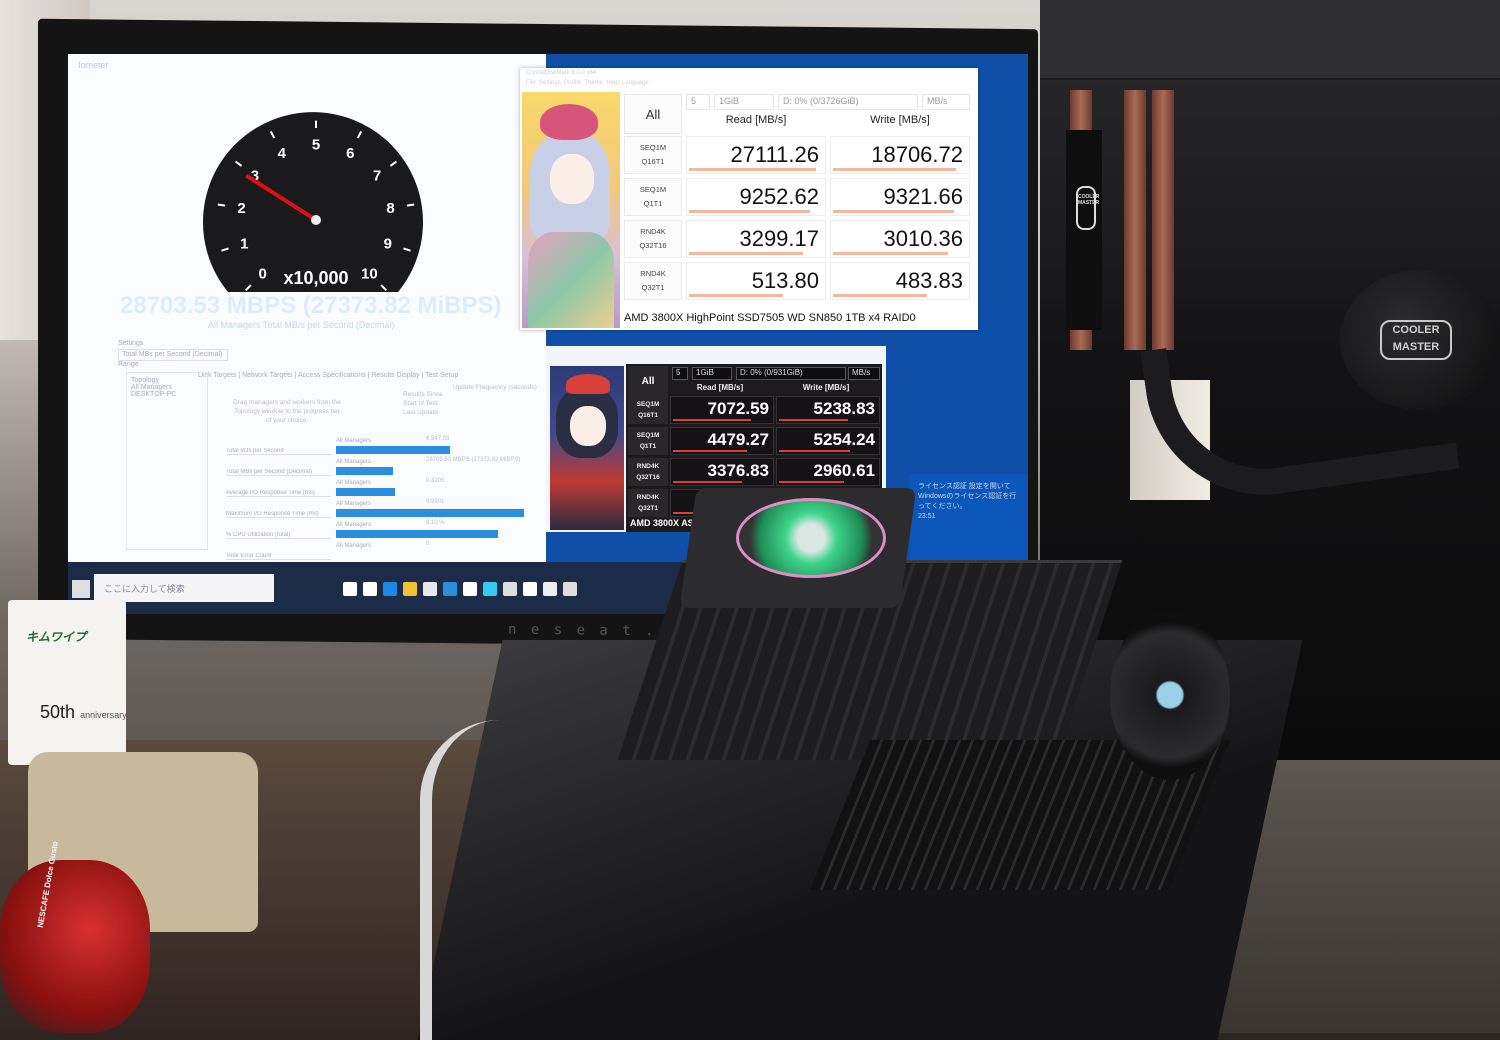 The width and height of the screenshot is (1500, 1040). What do you see at coordinates (278, 514) in the screenshot?
I see `metric-label: Maximum I/O Response Time (ms)` at bounding box center [278, 514].